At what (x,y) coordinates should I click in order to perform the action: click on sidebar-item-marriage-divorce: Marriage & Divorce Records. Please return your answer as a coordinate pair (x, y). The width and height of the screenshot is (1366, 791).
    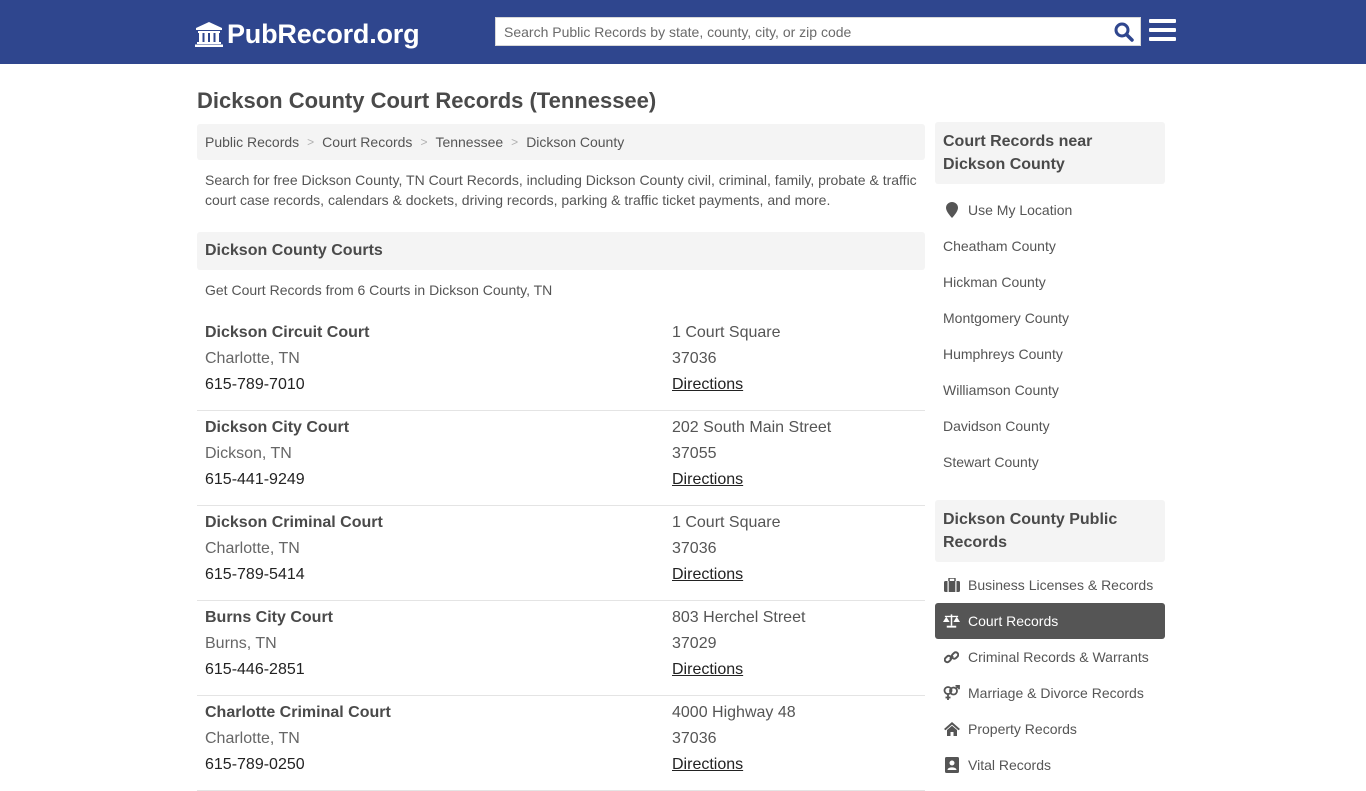
    Looking at the image, I should click on (1050, 693).